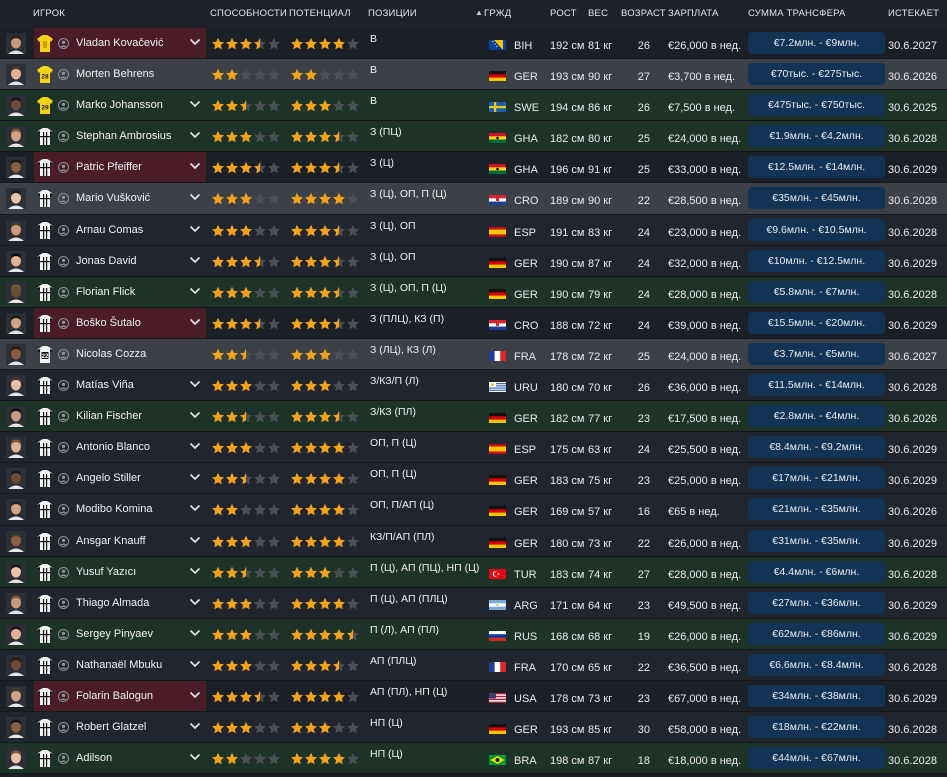 This screenshot has width=947, height=777. Describe the element at coordinates (120, 136) in the screenshot. I see `player-name-cell: Stephan Ambrosius` at that location.